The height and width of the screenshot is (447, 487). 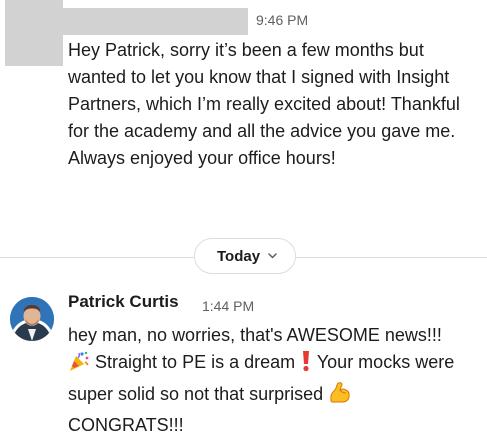 I want to click on message-text-part: CONGRATS!!!, so click(x=126, y=425).